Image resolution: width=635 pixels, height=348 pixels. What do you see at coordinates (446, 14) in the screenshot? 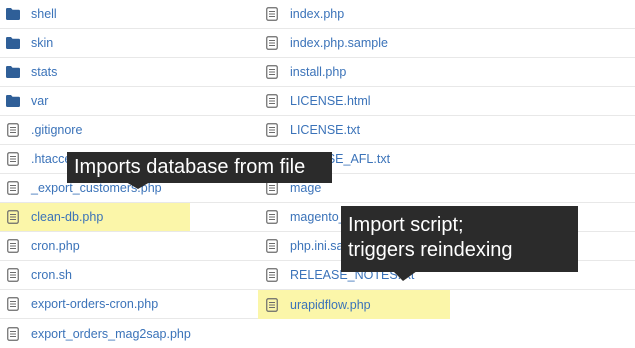
I see `file-row: index.php` at bounding box center [446, 14].